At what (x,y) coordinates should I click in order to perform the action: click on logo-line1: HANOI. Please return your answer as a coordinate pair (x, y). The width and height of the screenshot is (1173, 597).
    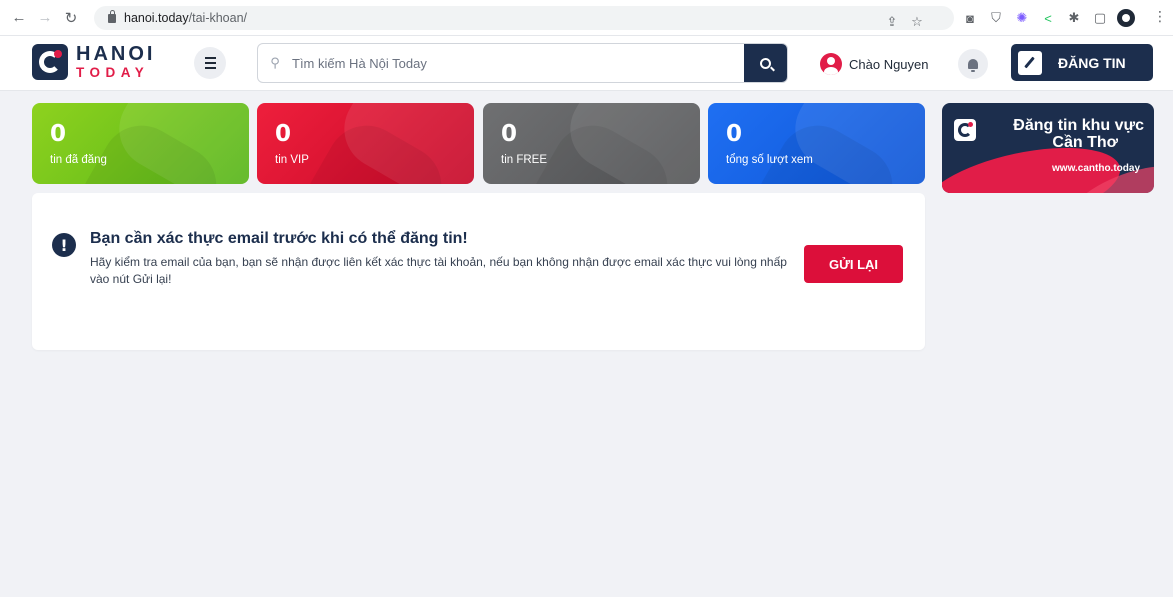
    Looking at the image, I should click on (116, 54).